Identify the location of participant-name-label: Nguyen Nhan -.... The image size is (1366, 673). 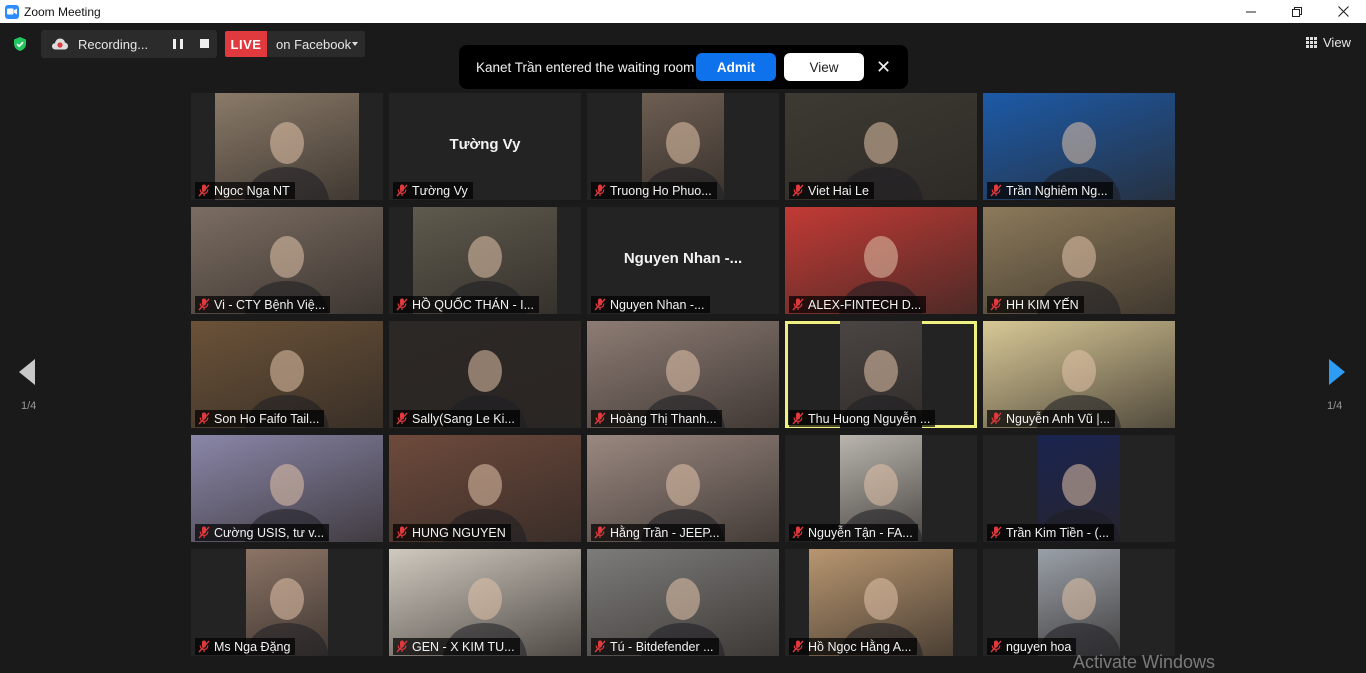
(650, 304).